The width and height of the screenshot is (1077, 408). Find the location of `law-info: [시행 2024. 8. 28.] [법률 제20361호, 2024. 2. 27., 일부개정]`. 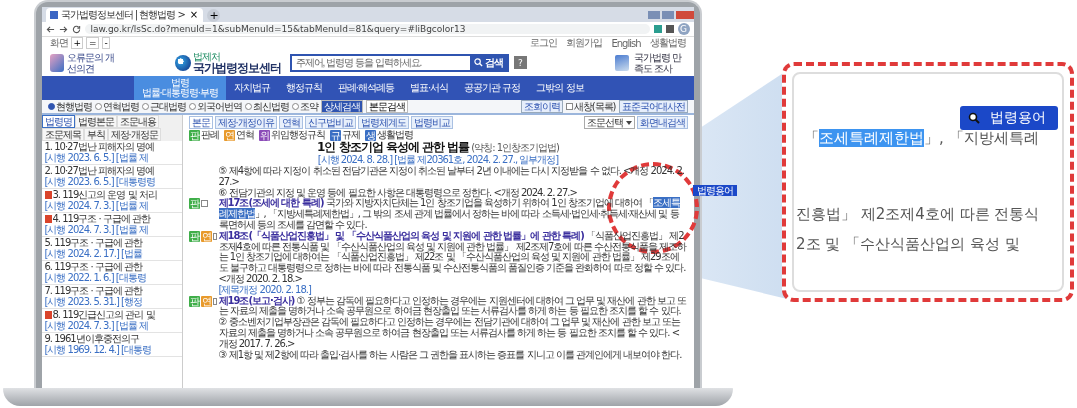

law-info: [시행 2024. 8. 28.] [법률 제20361호, 2024. 2. 27., 일부개정] is located at coordinates (438, 160).